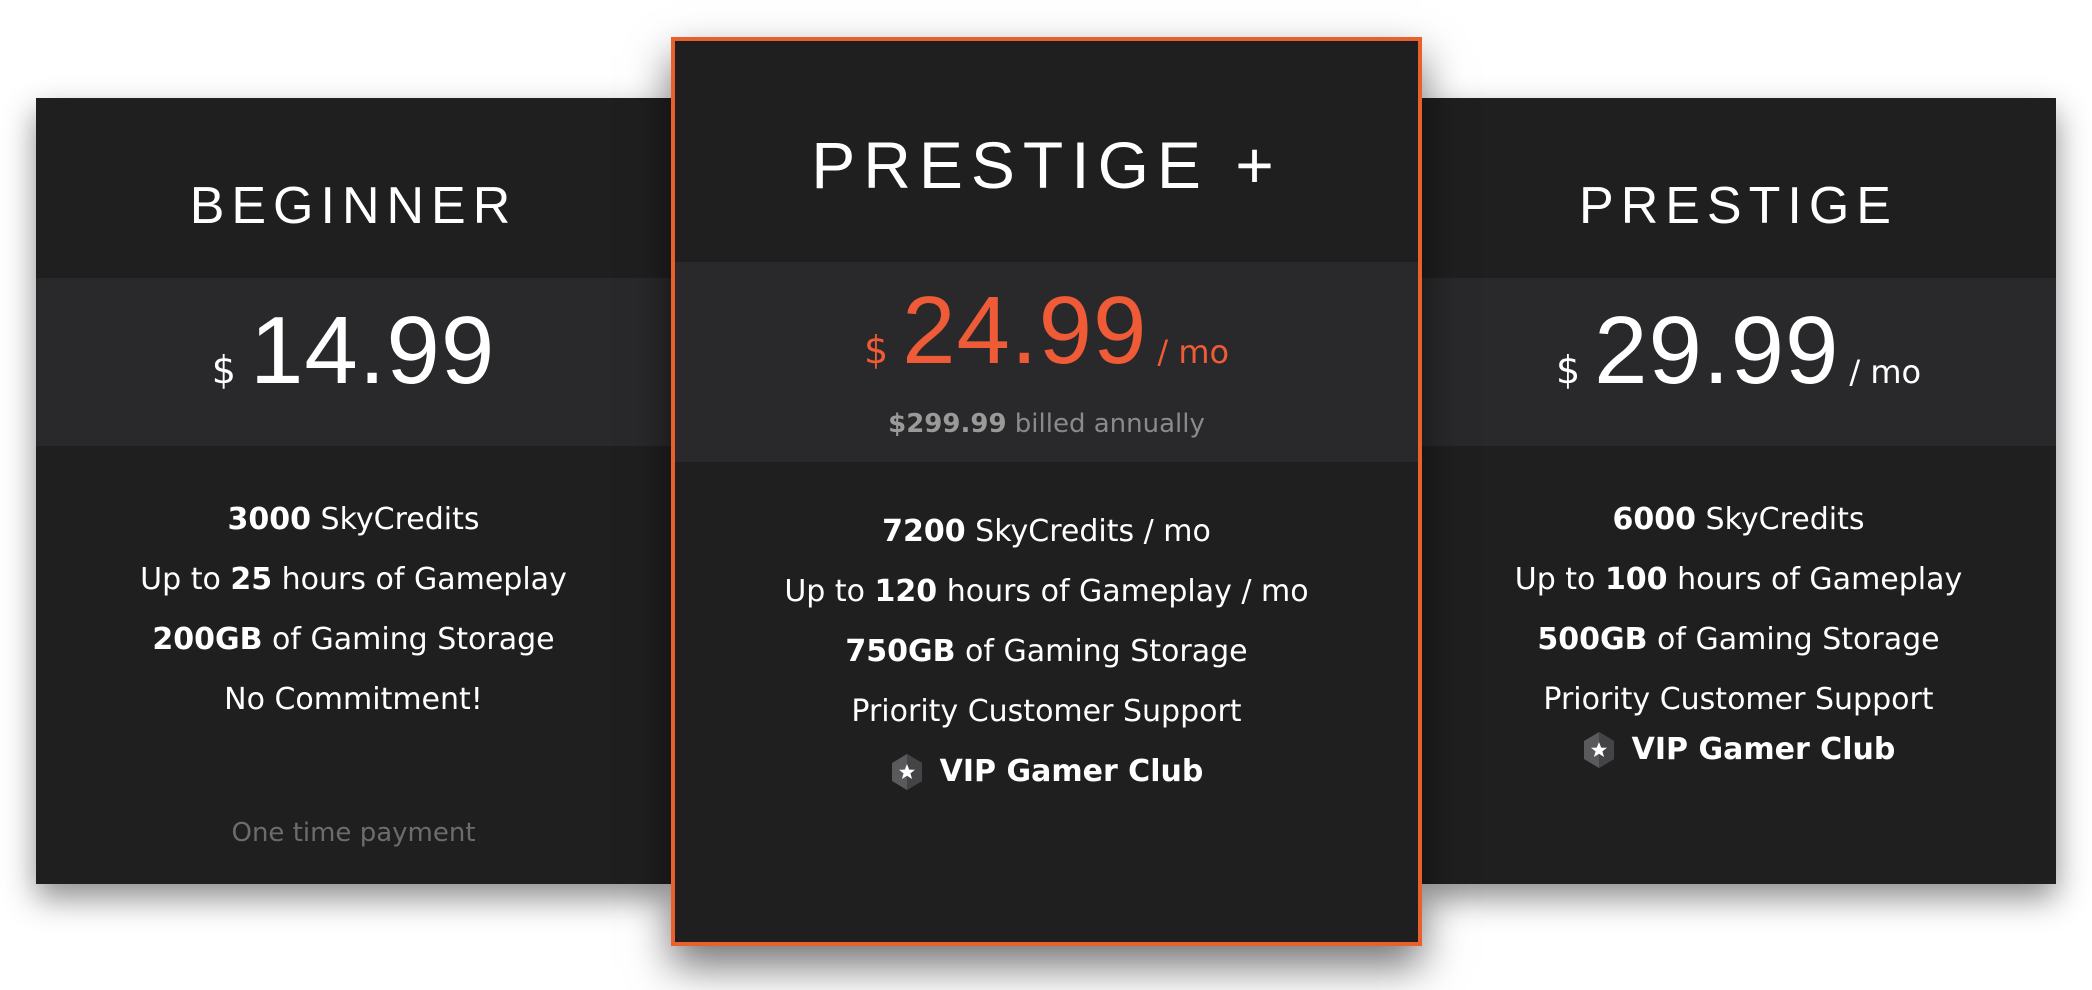 This screenshot has height=990, width=2092. What do you see at coordinates (372, 350) in the screenshot?
I see `price-amount: 14.99` at bounding box center [372, 350].